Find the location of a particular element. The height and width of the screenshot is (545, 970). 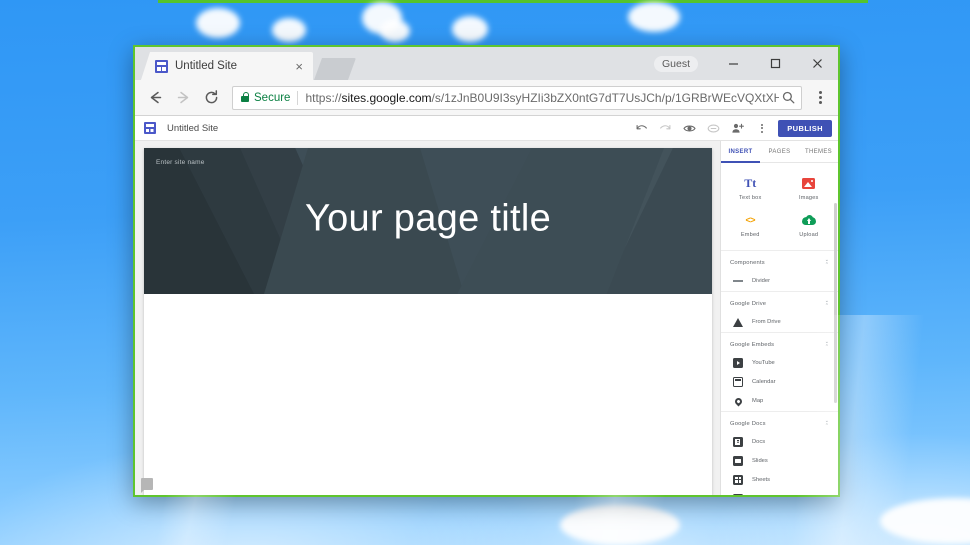

insert-divider-item: Divider is located at coordinates (779, 281).